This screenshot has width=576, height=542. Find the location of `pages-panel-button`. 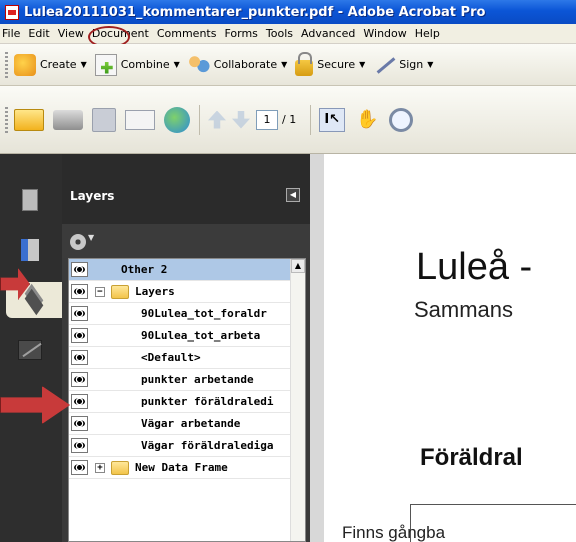

pages-panel-button is located at coordinates (30, 200).